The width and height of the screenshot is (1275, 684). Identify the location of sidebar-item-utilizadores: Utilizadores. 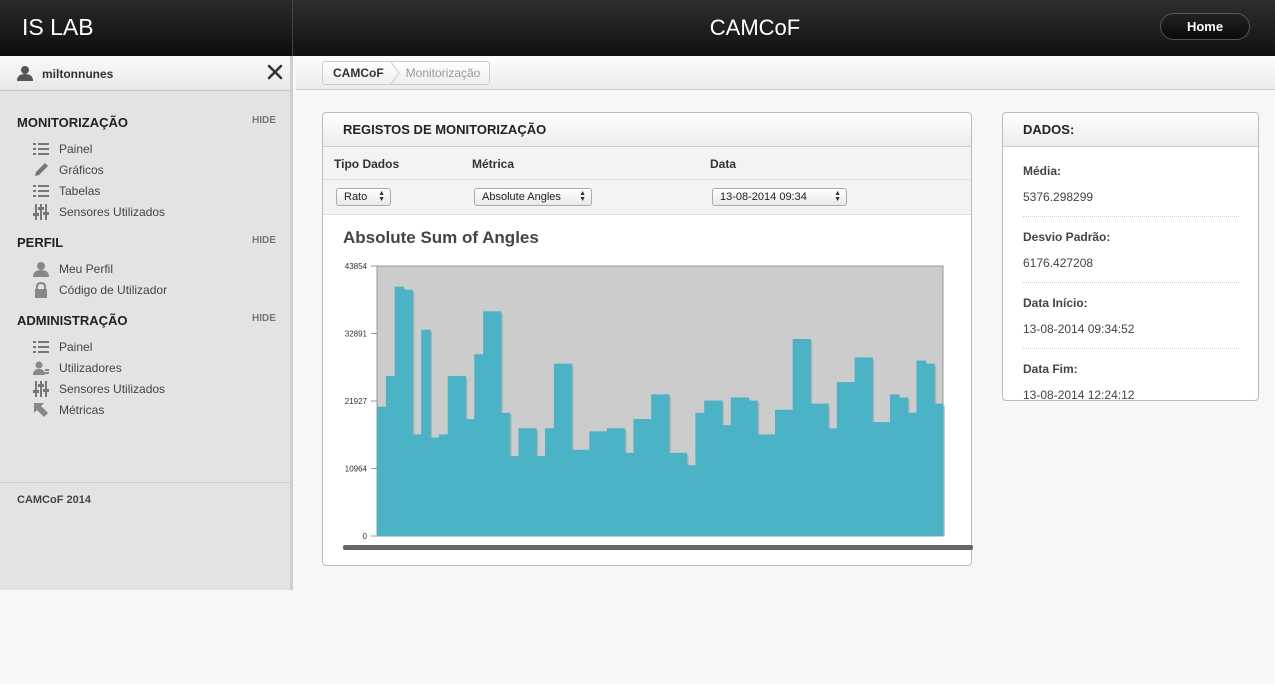
(77, 368).